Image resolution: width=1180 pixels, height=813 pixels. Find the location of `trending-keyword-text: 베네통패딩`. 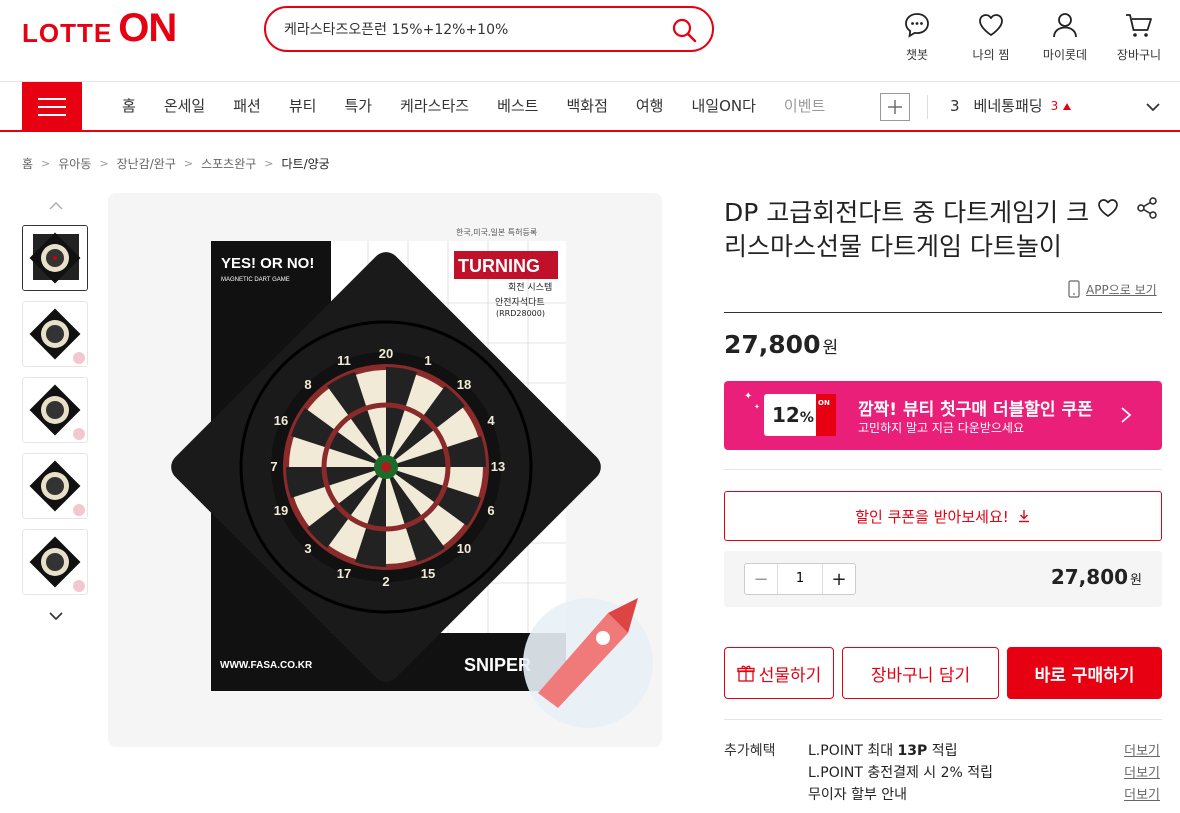

trending-keyword-text: 베네통패딩 is located at coordinates (1008, 106).